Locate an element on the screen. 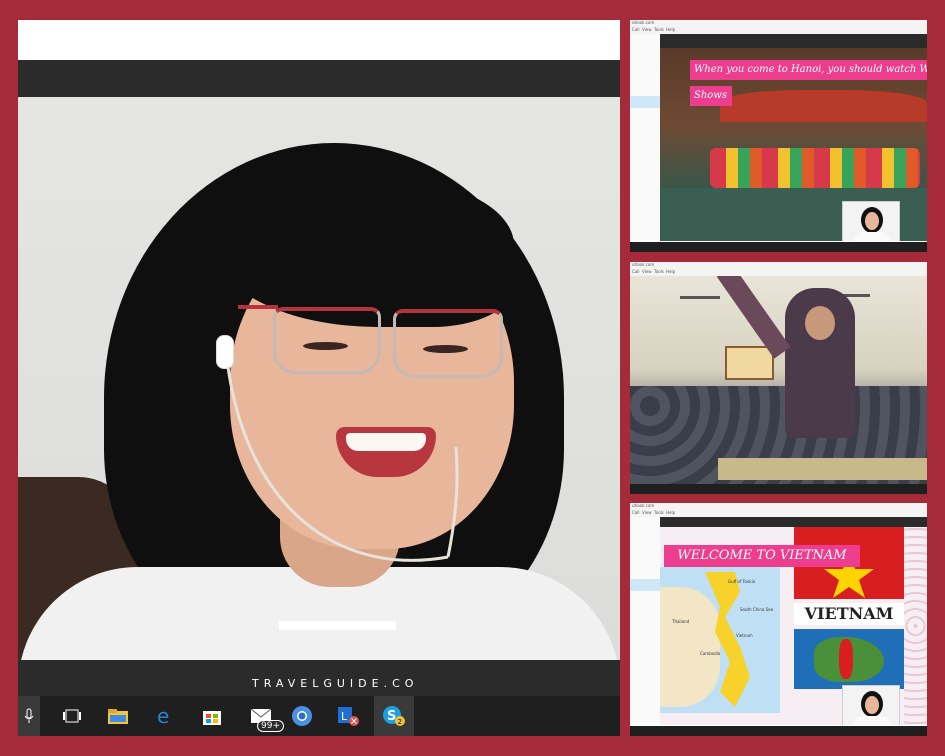  lync-icon: L is located at coordinates (348, 716).